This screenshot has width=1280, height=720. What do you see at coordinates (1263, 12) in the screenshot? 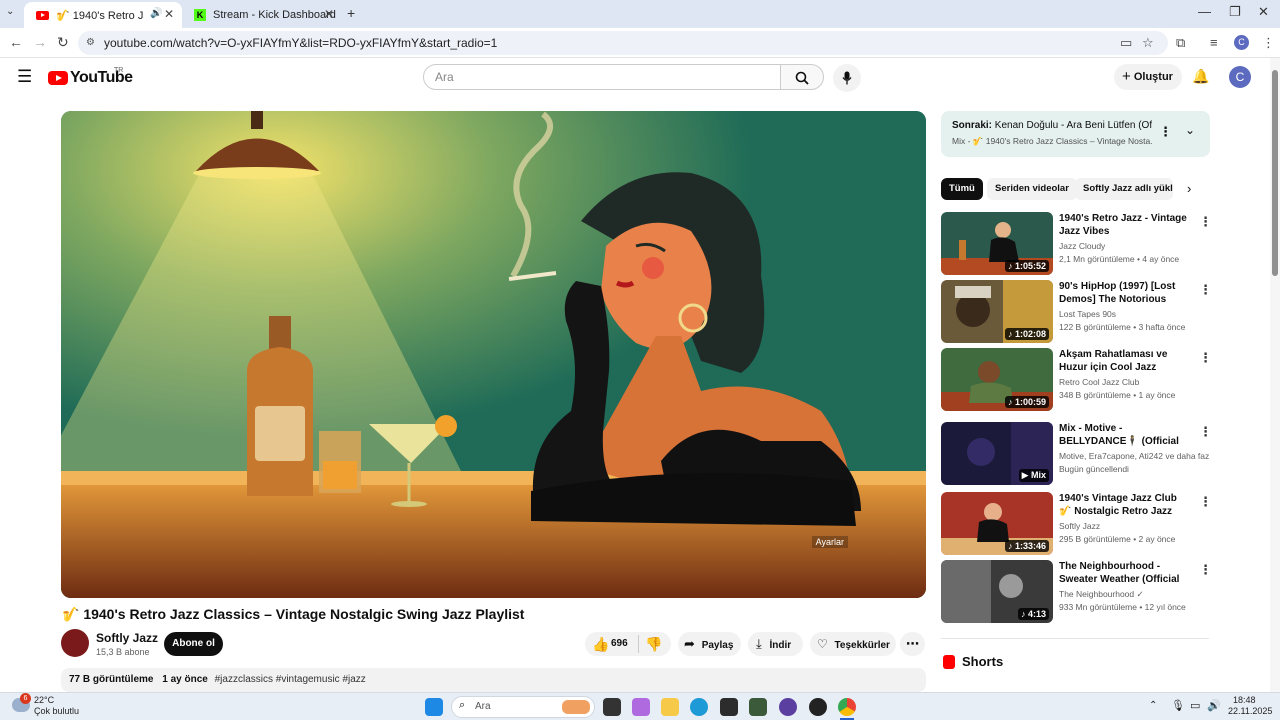
I see `close-window-icon: ✕` at bounding box center [1263, 12].